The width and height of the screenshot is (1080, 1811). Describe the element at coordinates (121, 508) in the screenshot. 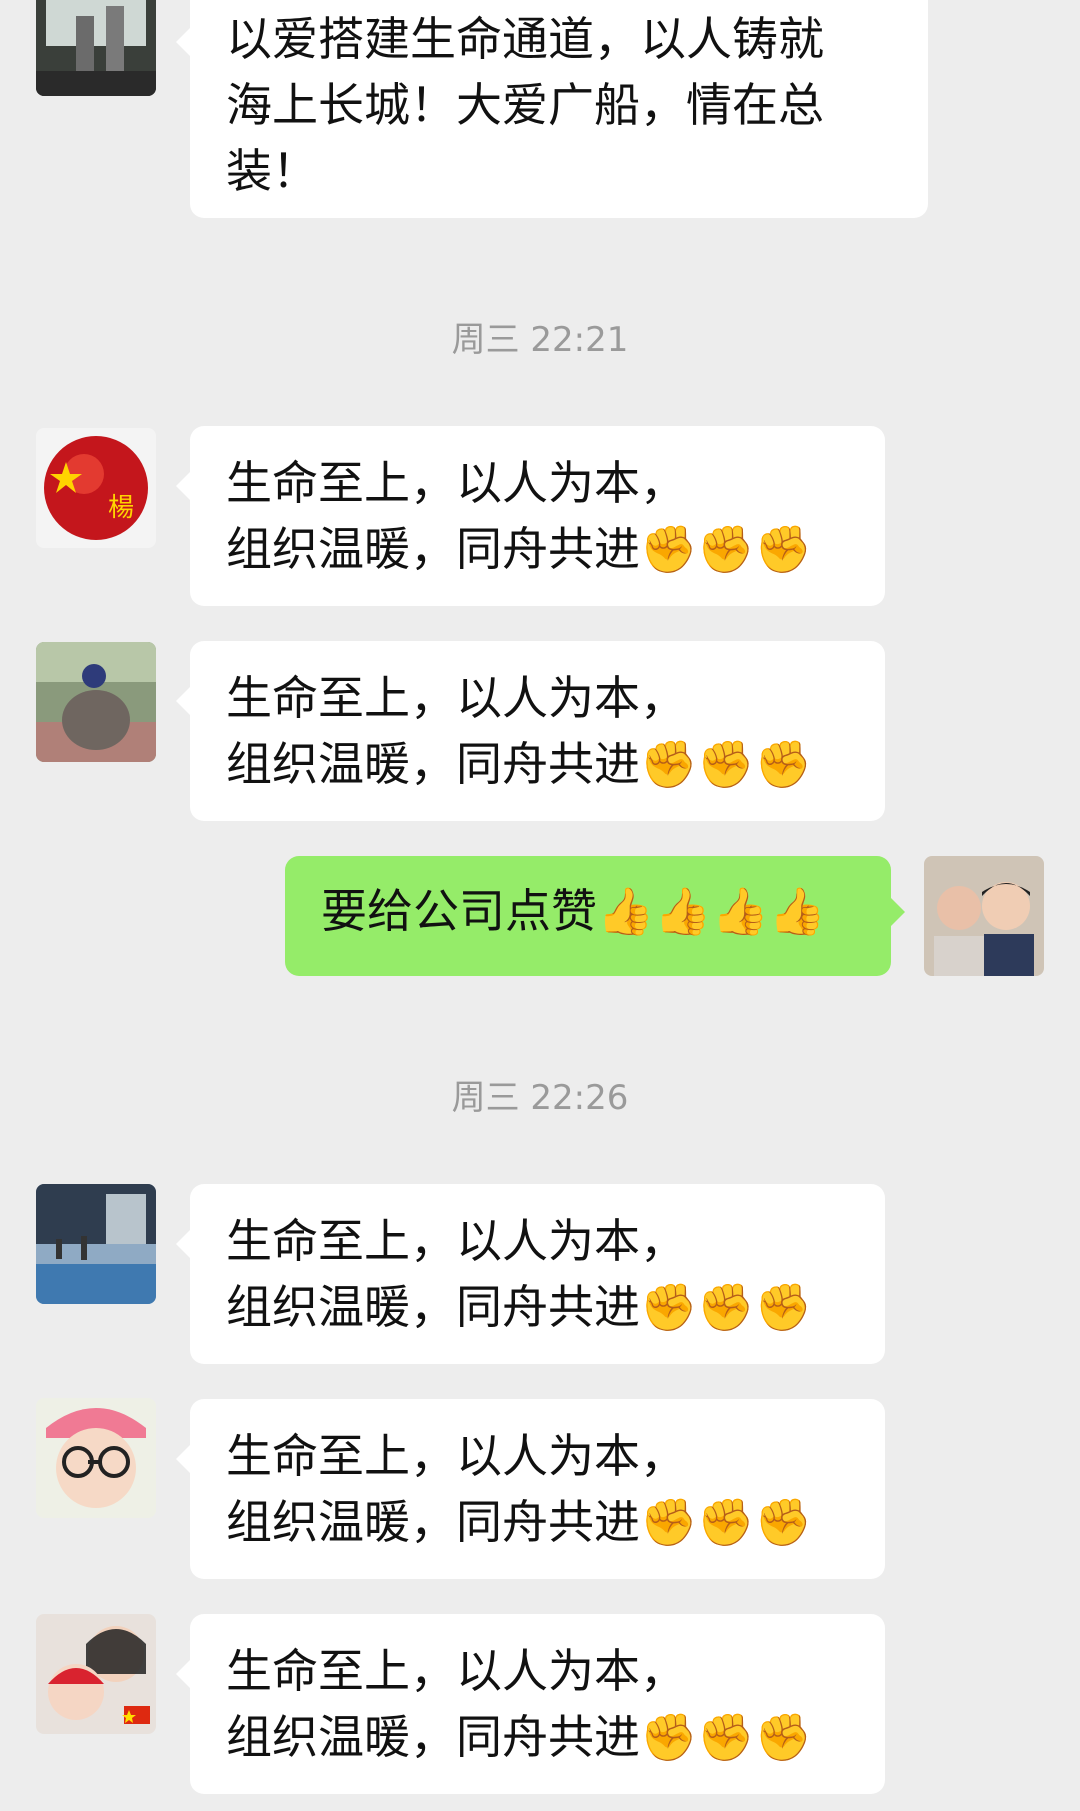

I see `svg-text: 楊` at that location.